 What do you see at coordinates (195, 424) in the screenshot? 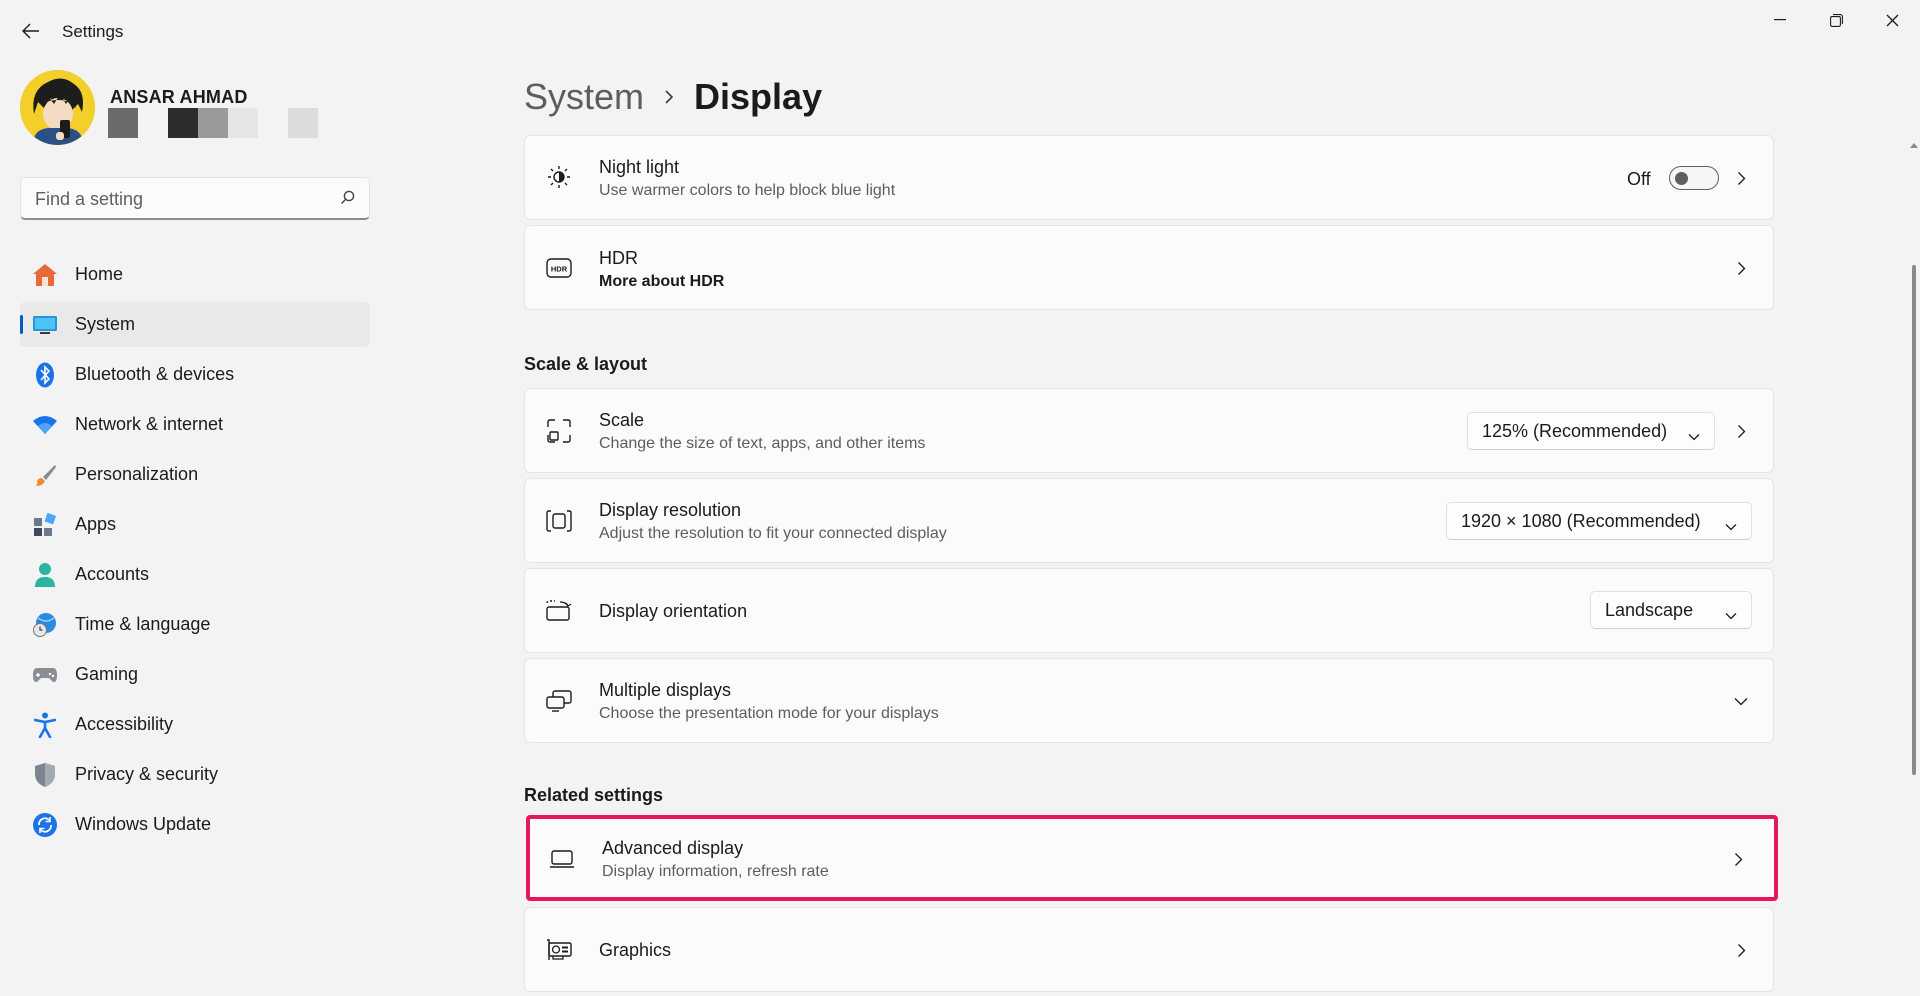
I see `sidebar-item-network: Network & internet` at bounding box center [195, 424].